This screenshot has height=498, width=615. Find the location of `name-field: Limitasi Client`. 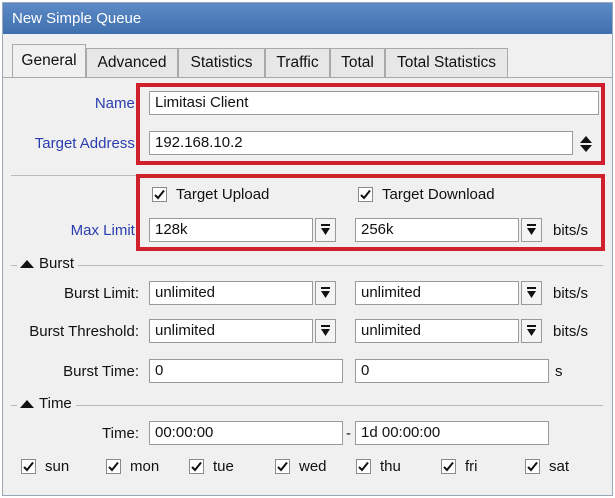

name-field: Limitasi Client is located at coordinates (374, 103).